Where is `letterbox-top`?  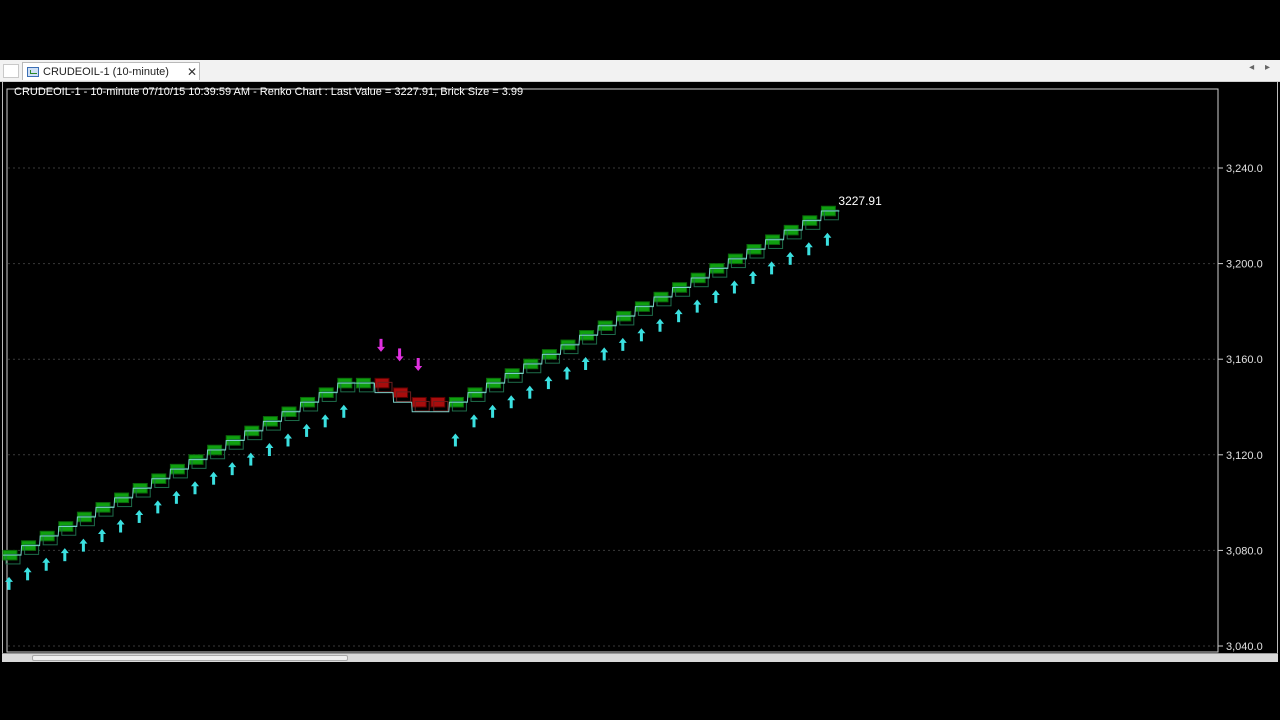 letterbox-top is located at coordinates (640, 30).